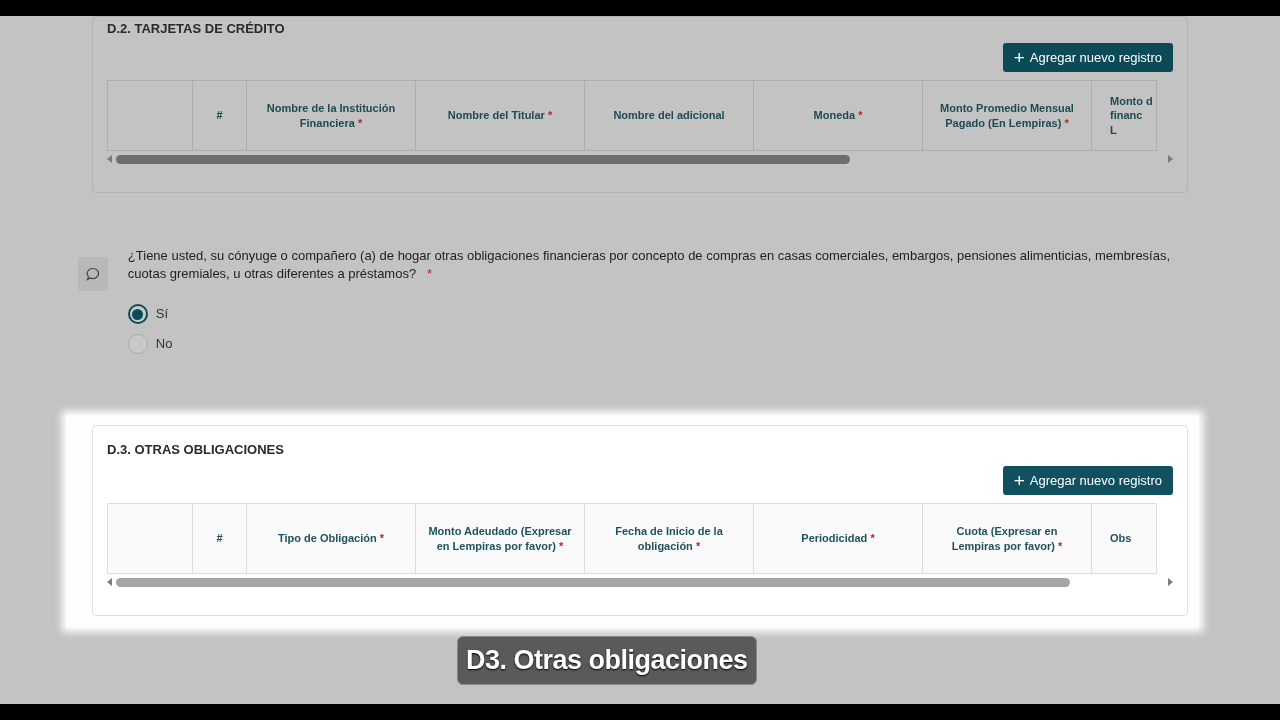 The image size is (1280, 720). Describe the element at coordinates (607, 660) in the screenshot. I see `video-caption: D3. Otras obligaciones` at that location.